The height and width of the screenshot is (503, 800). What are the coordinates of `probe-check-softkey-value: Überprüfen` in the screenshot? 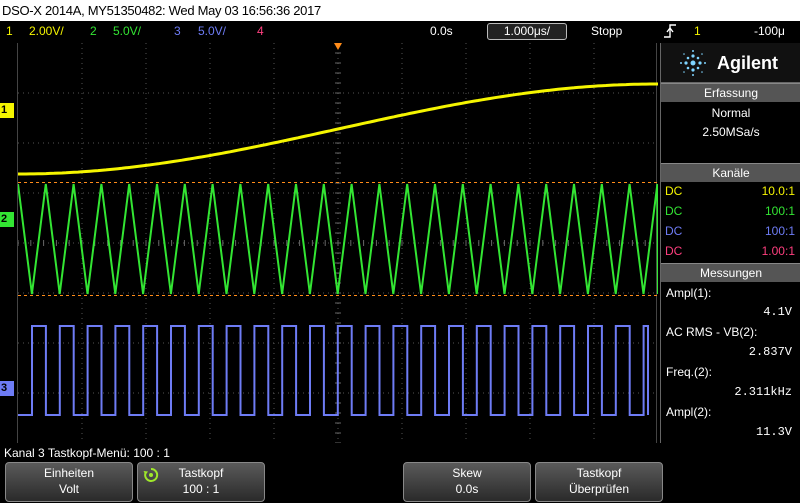 It's located at (599, 489).